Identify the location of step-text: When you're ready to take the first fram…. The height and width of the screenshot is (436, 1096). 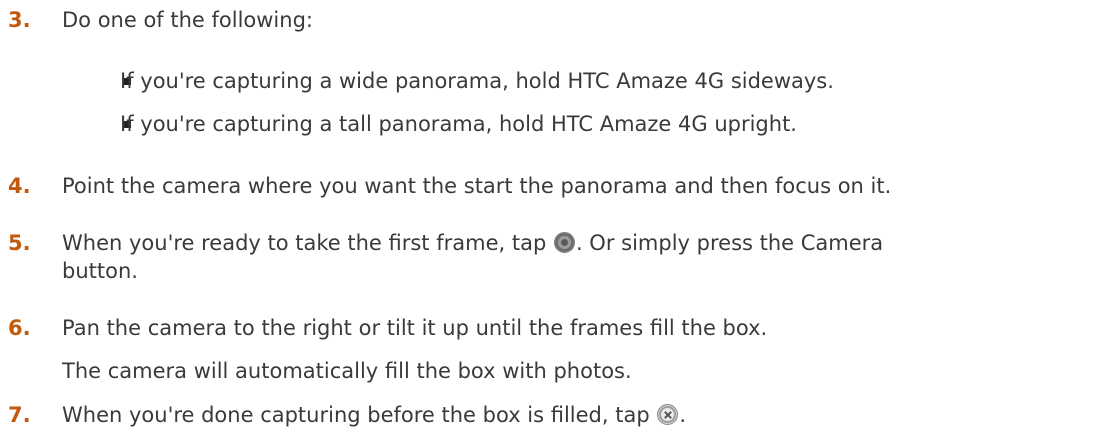
(473, 243).